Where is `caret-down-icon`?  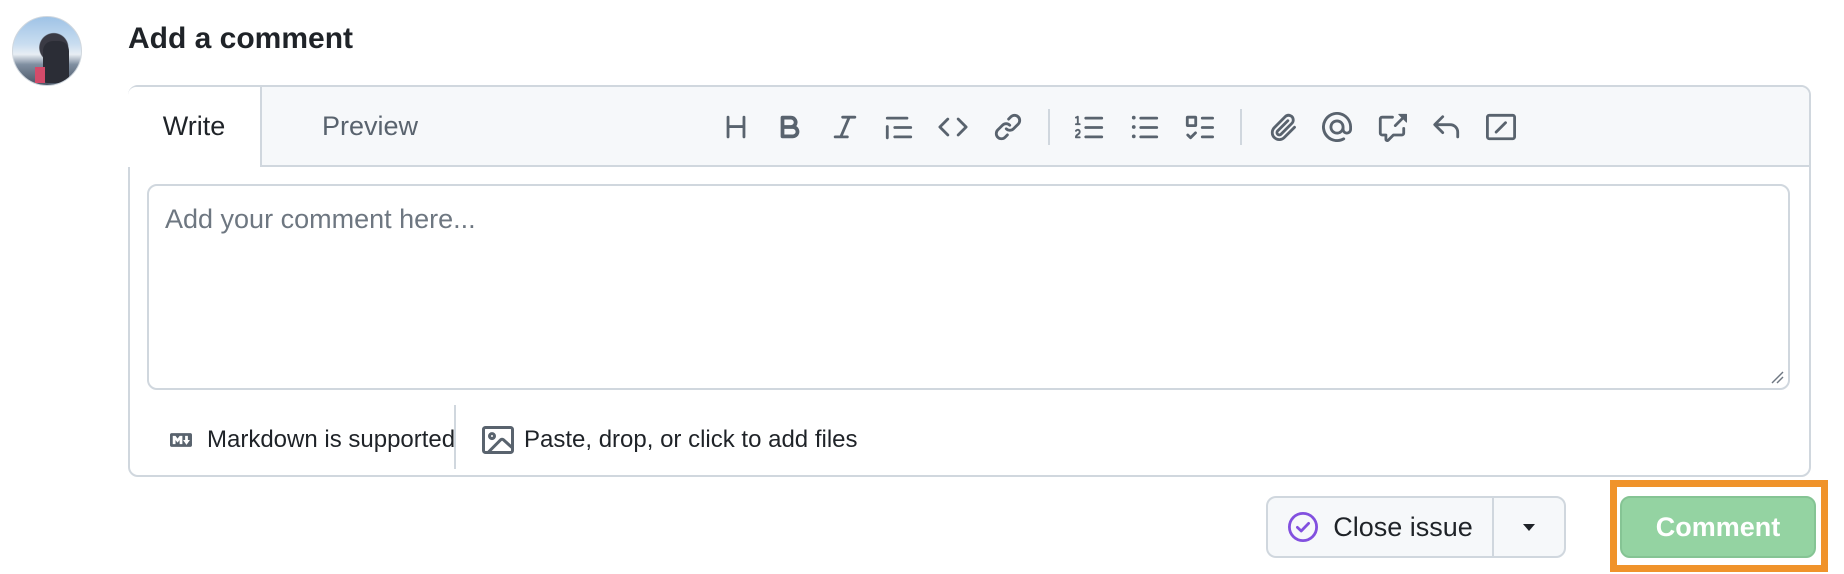
caret-down-icon is located at coordinates (1529, 527).